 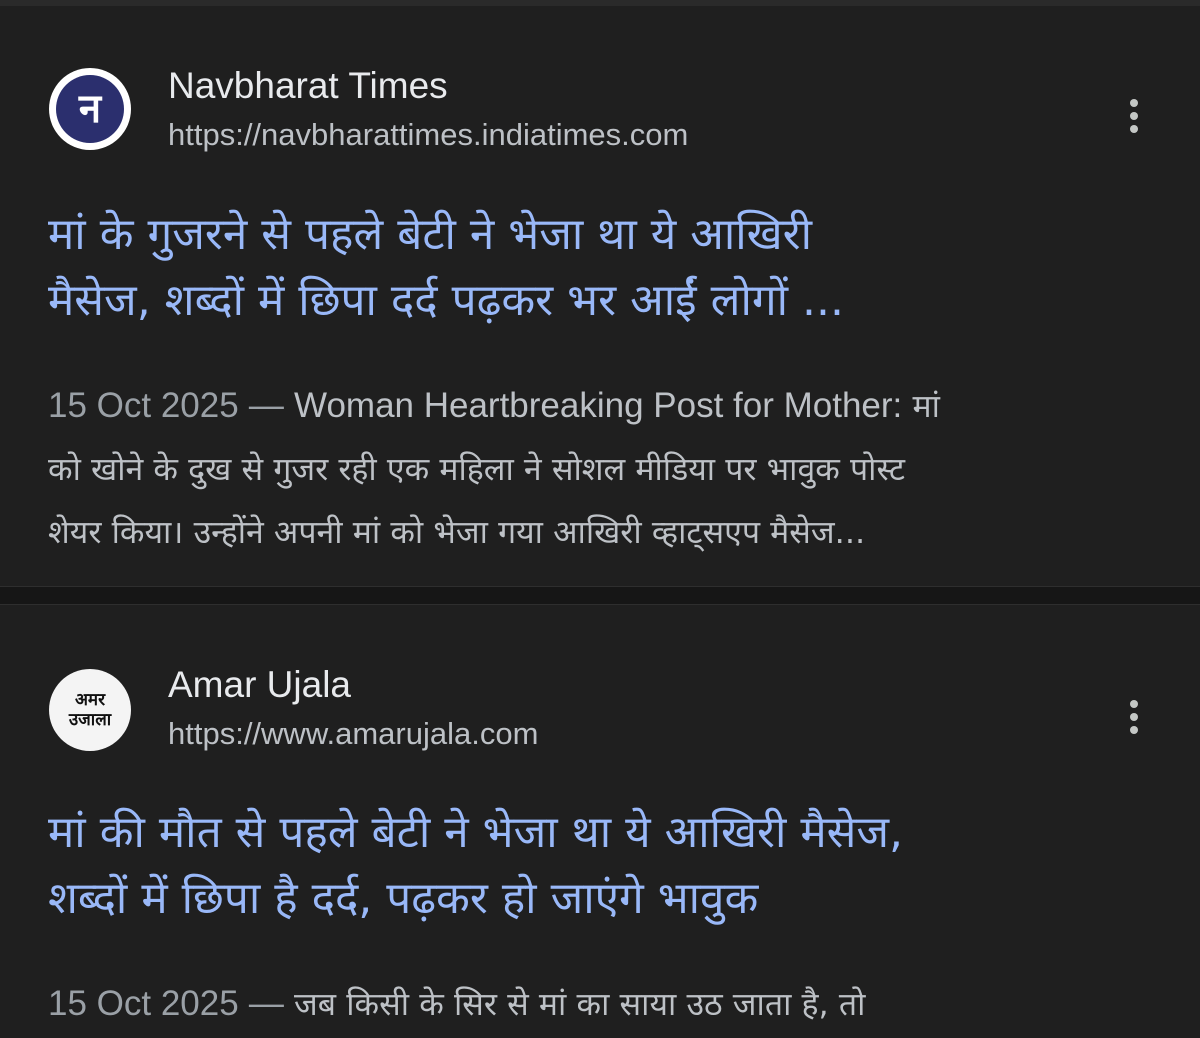 What do you see at coordinates (353, 734) in the screenshot?
I see `site-url: https://www.amarujala.com` at bounding box center [353, 734].